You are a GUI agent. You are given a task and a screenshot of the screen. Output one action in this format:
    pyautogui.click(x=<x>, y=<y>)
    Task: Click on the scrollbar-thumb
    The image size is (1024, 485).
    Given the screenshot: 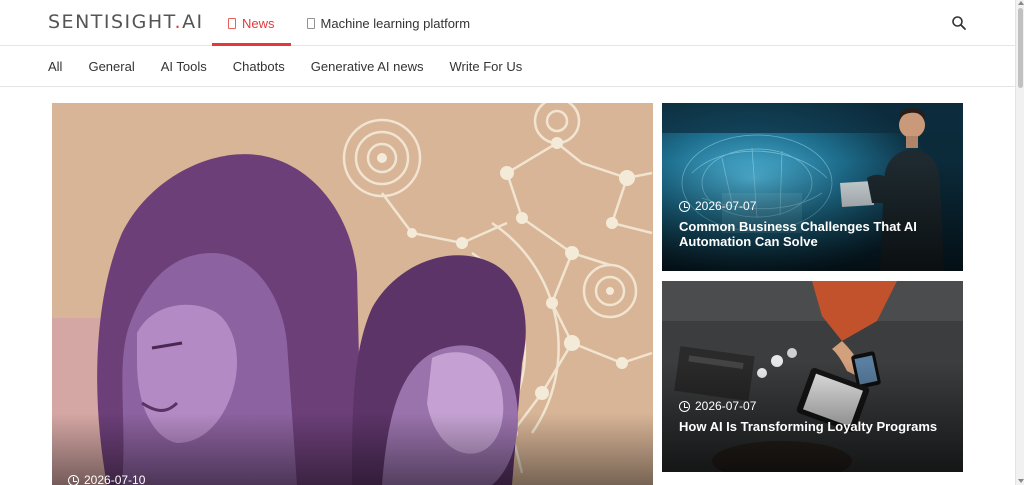 What is the action you would take?
    pyautogui.click(x=1020, y=48)
    